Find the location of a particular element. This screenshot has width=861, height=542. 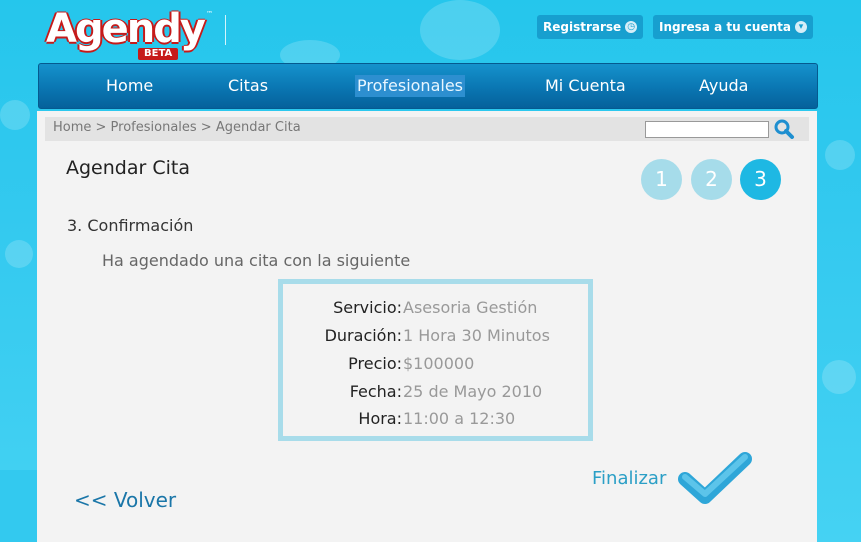

summary-row-precio: Precio: $100000 is located at coordinates (435, 364).